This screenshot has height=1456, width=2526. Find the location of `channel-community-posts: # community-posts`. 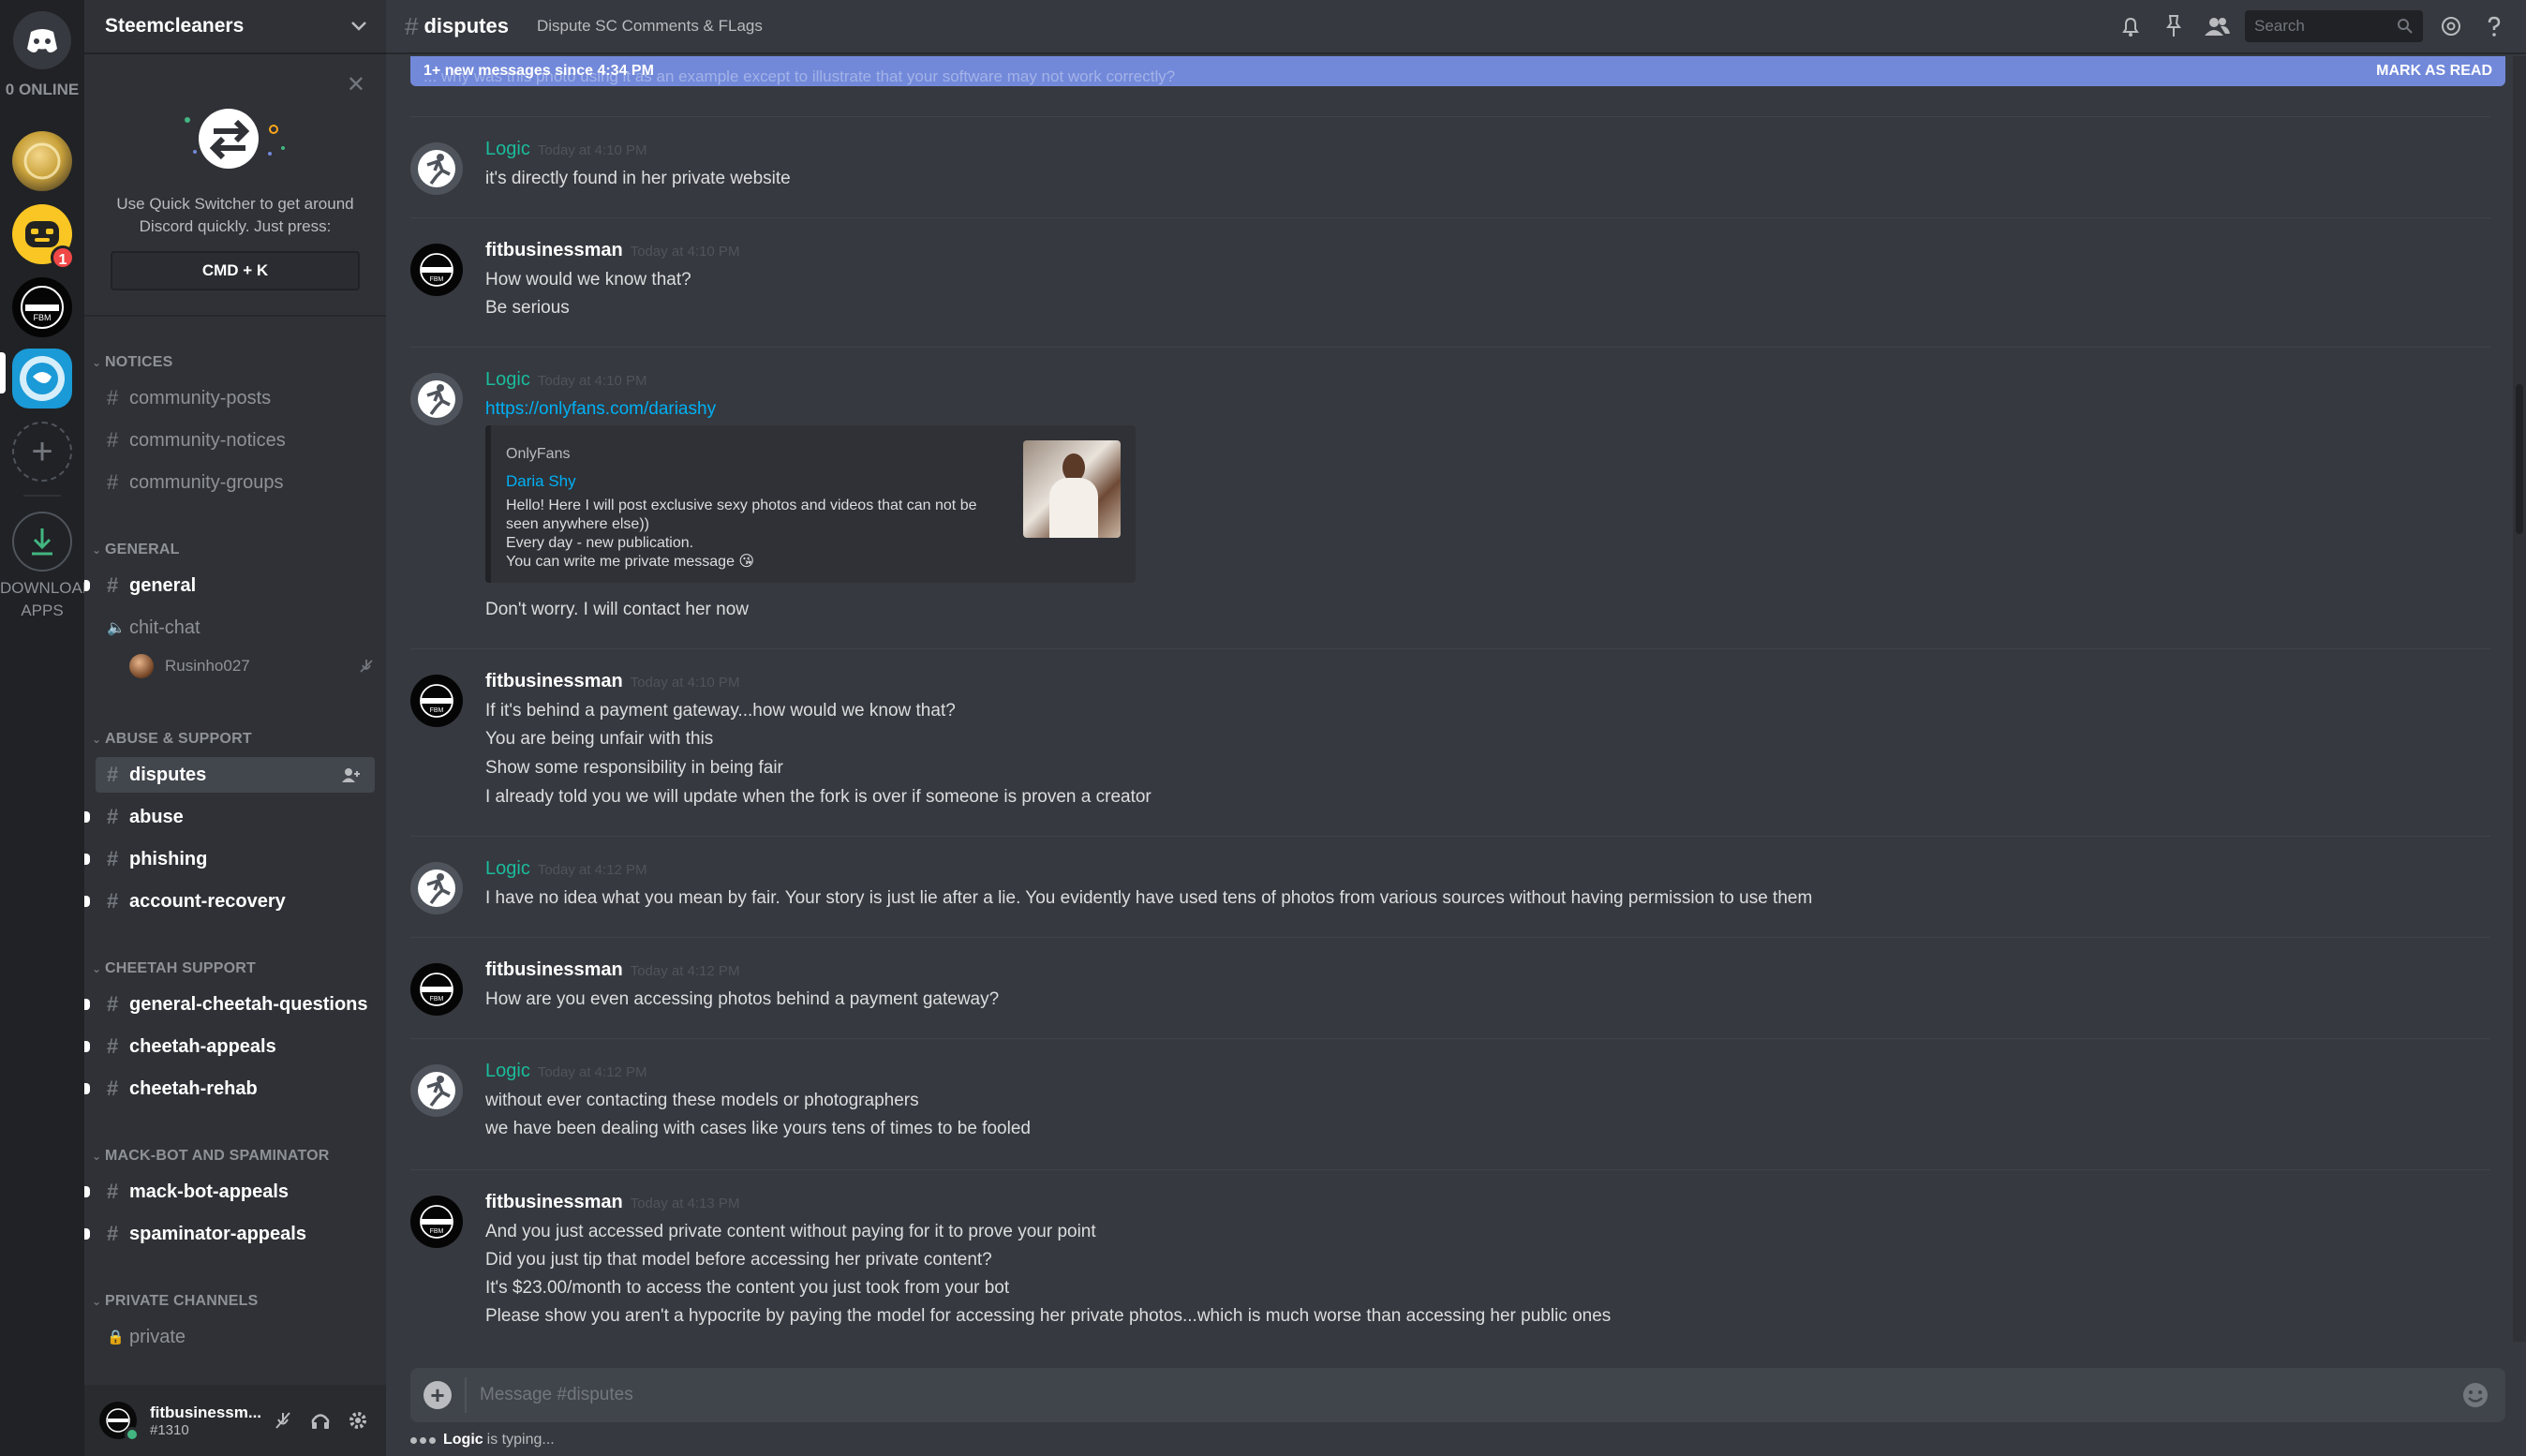

channel-community-posts: # community-posts is located at coordinates (235, 398).